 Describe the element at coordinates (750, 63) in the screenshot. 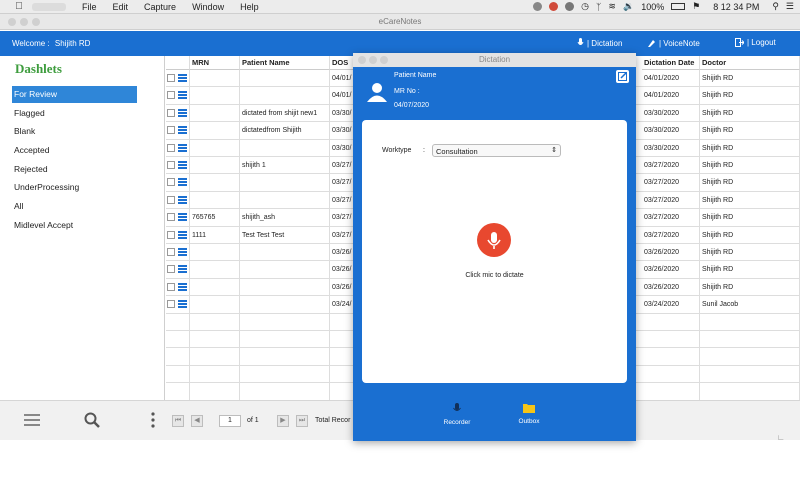

I see `column-header-doctor: Doctor` at that location.